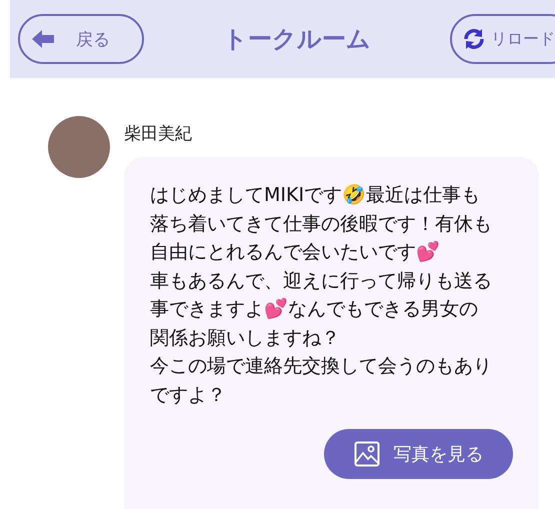 The image size is (555, 509). Describe the element at coordinates (321, 309) in the screenshot. I see `message-text: 車もあるんで、迎えに行って帰りも送る事できますよ💕なんでもできる男女の関係お願いしますね？` at that location.